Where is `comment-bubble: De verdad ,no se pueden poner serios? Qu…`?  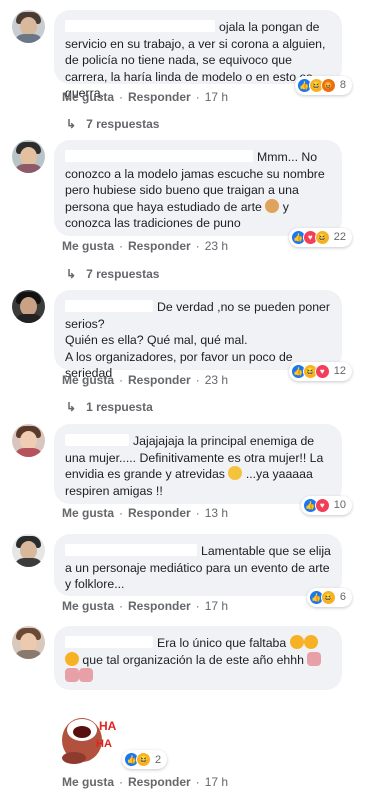
comment-bubble: De verdad ,no se pueden poner serios? Qu… is located at coordinates (203, 335).